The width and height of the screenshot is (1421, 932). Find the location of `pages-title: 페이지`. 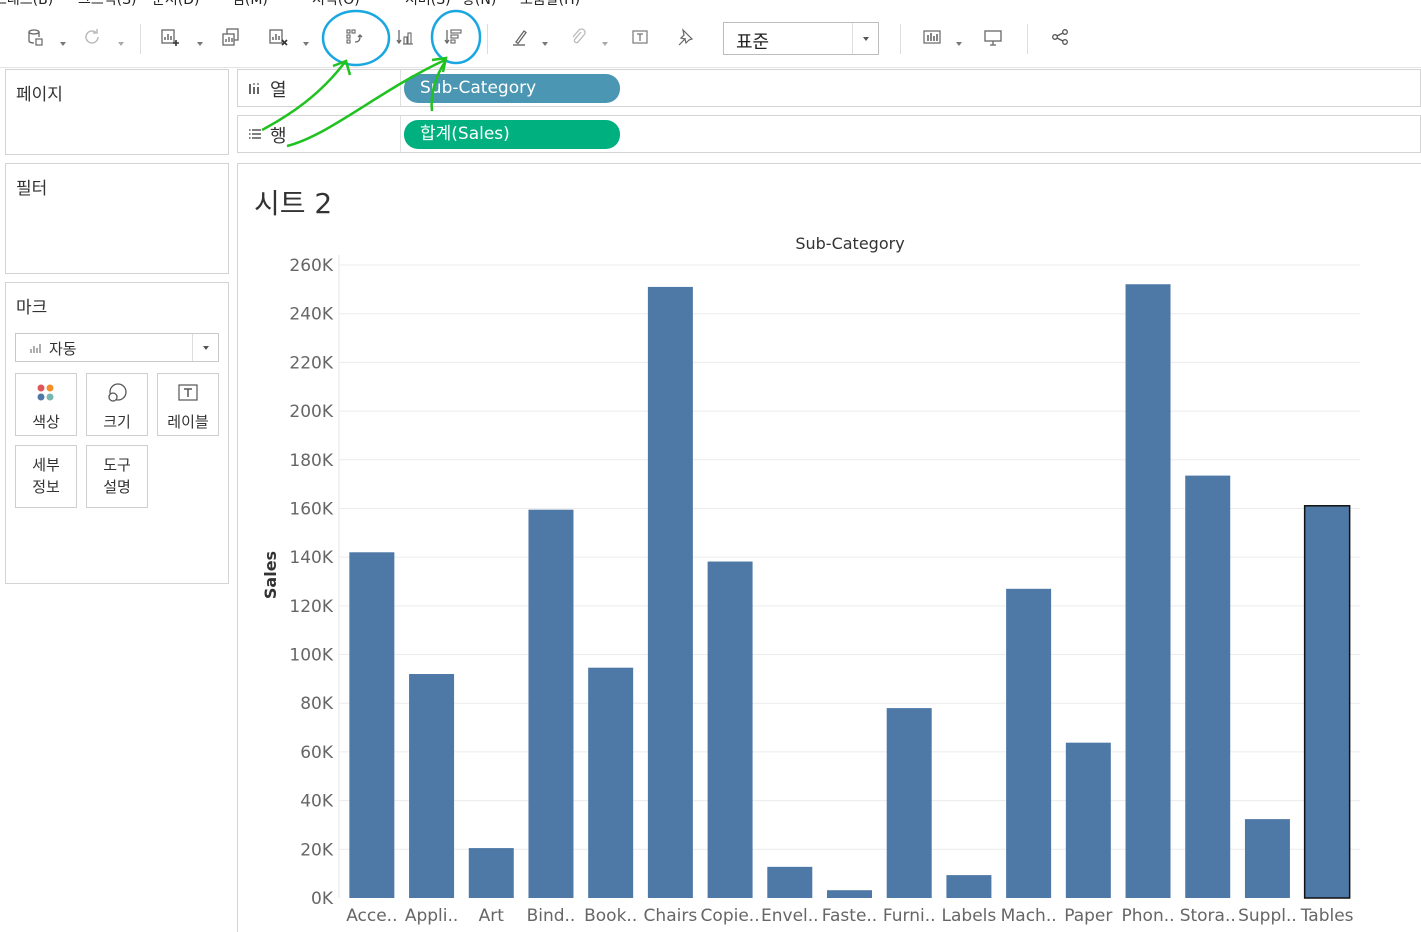

pages-title: 페이지 is located at coordinates (39, 95).